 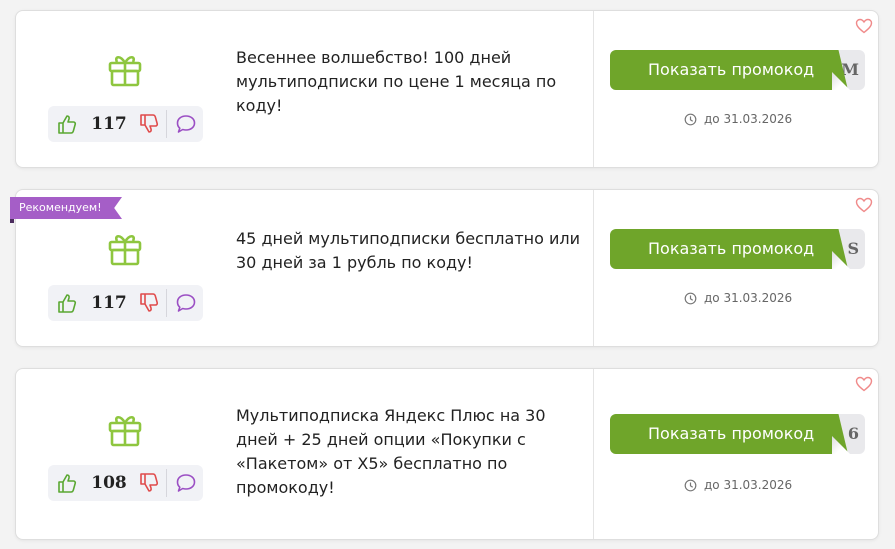 I want to click on show-promocode-button: 6 Показать промокод, so click(x=737, y=434).